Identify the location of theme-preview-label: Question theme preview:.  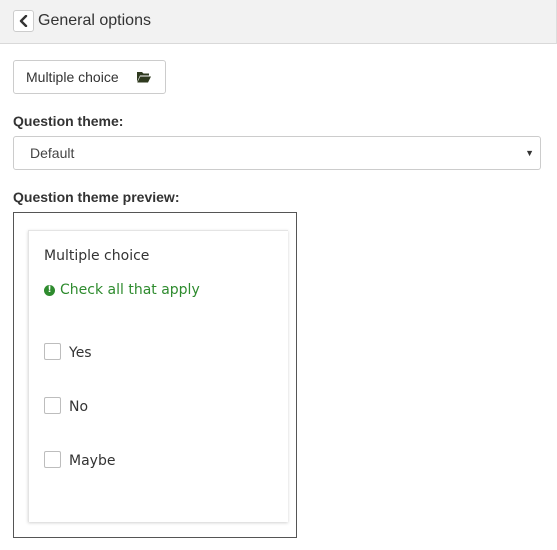
(96, 197).